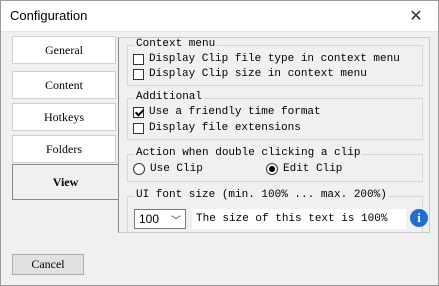  I want to click on use-clip-radio, so click(139, 169).